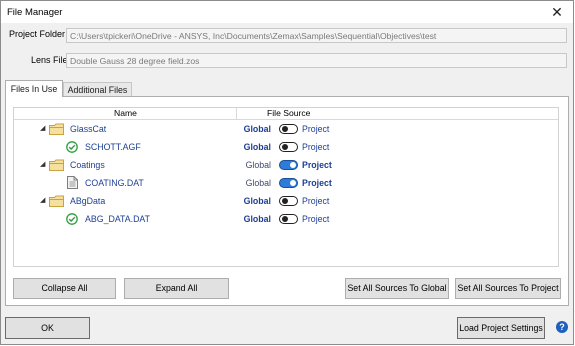 Image resolution: width=575 pixels, height=346 pixels. Describe the element at coordinates (37, 34) in the screenshot. I see `project-folder-label: Project Folder` at that location.